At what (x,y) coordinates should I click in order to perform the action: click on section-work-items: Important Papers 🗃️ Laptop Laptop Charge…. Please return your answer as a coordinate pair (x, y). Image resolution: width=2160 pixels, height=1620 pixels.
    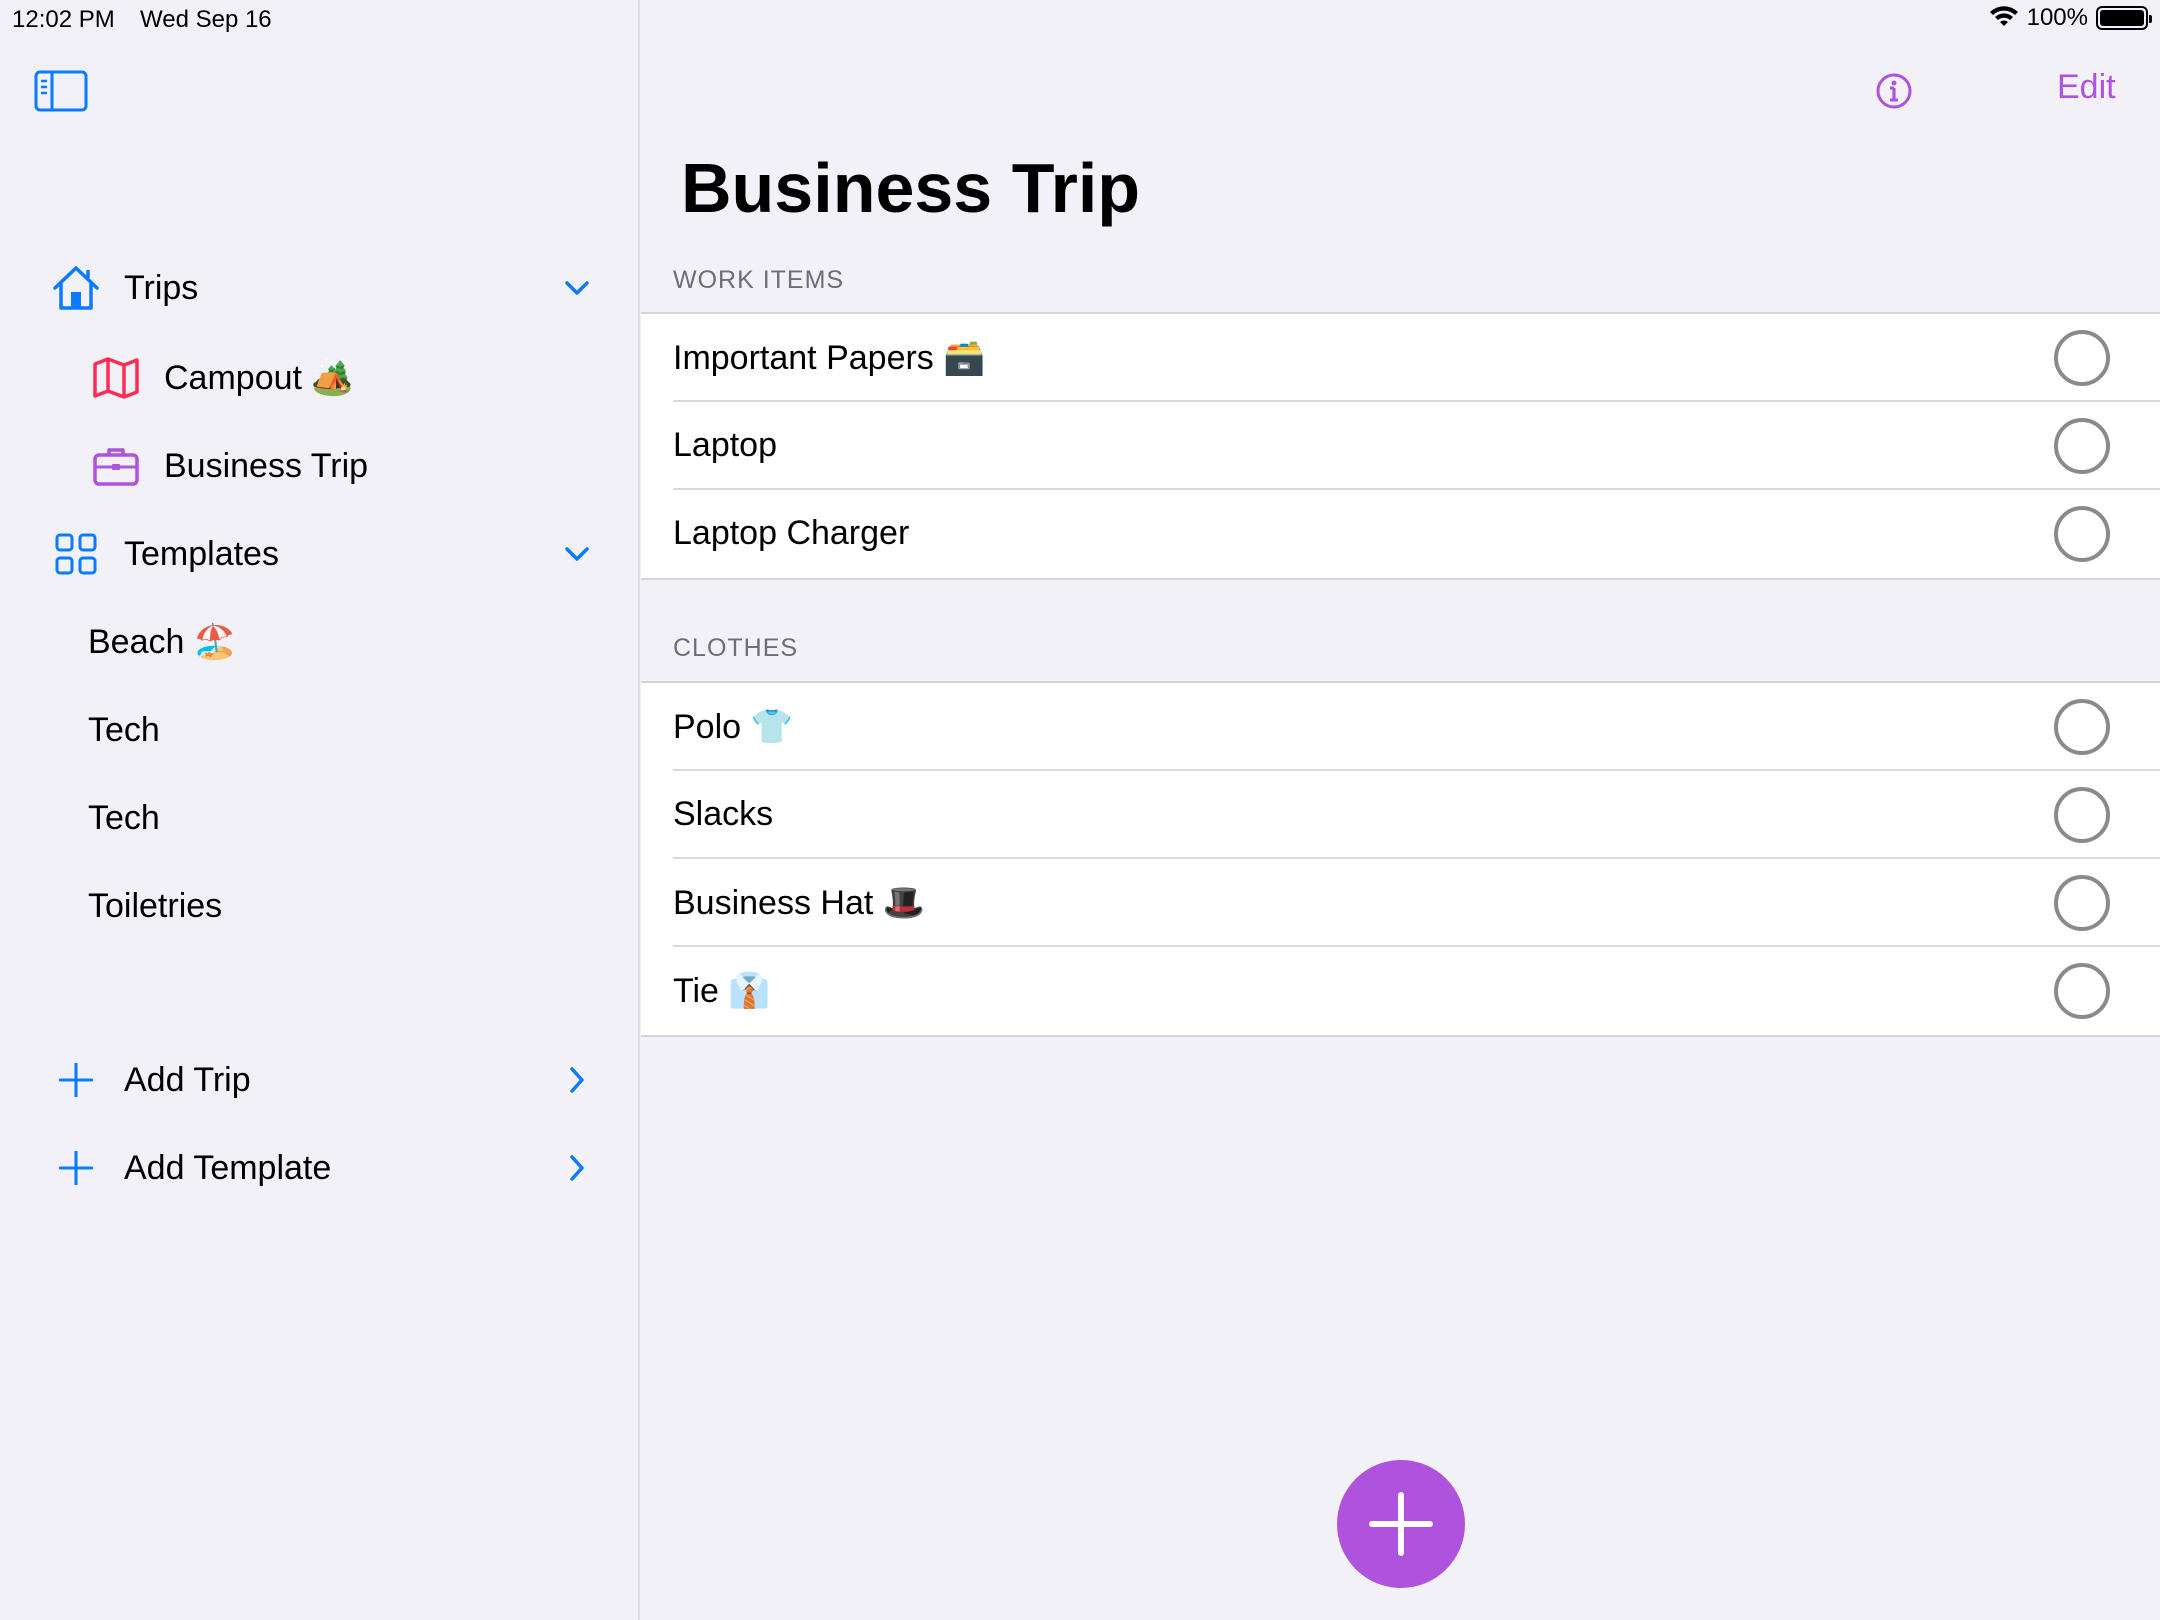
    Looking at the image, I should click on (1400, 446).